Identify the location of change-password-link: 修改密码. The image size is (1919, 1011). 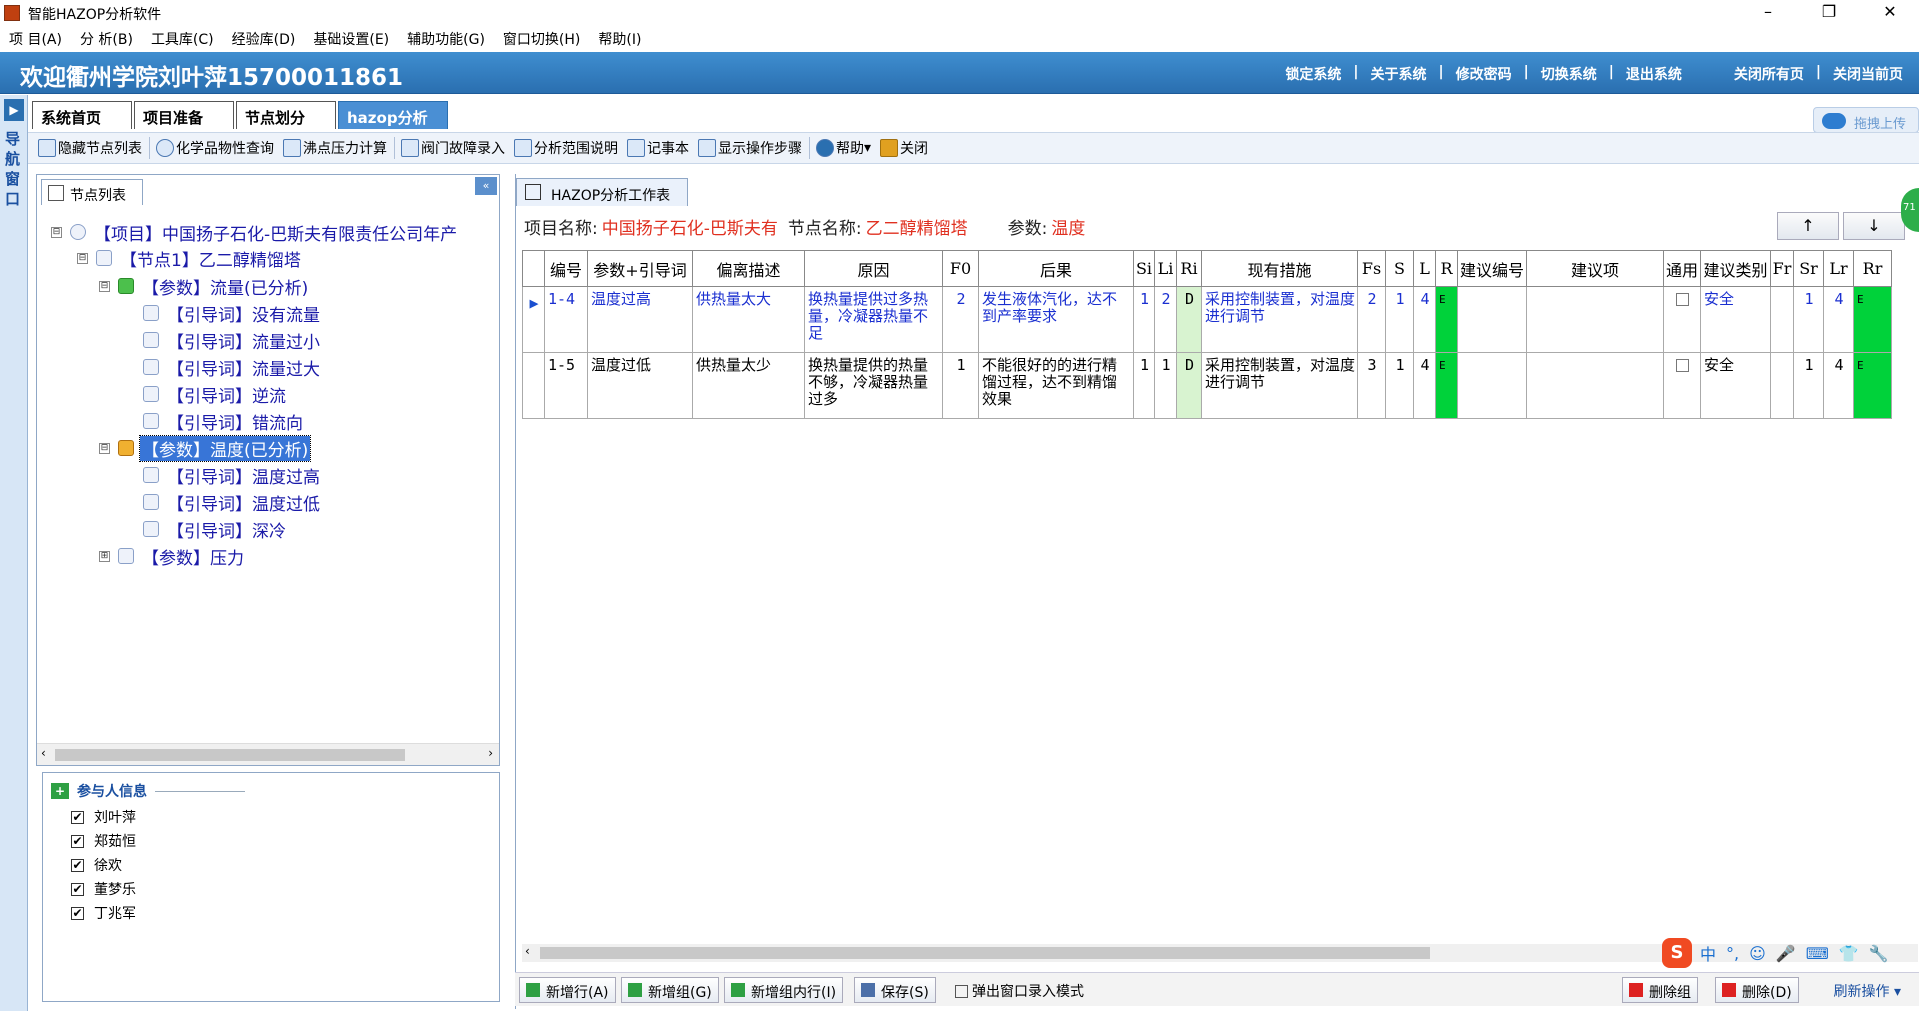
(1484, 74).